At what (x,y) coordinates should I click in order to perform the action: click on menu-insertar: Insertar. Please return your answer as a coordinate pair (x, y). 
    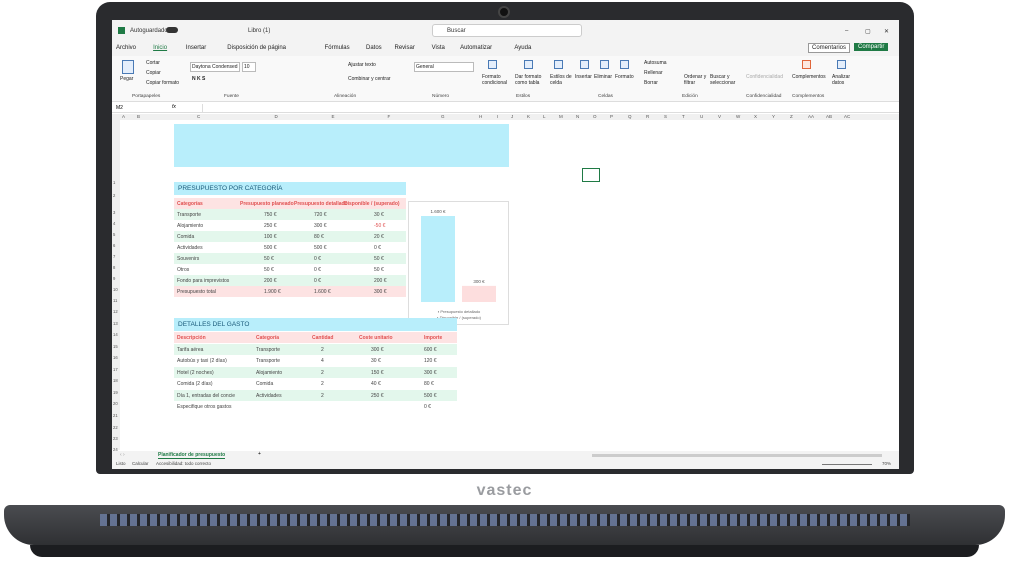
    Looking at the image, I should click on (196, 48).